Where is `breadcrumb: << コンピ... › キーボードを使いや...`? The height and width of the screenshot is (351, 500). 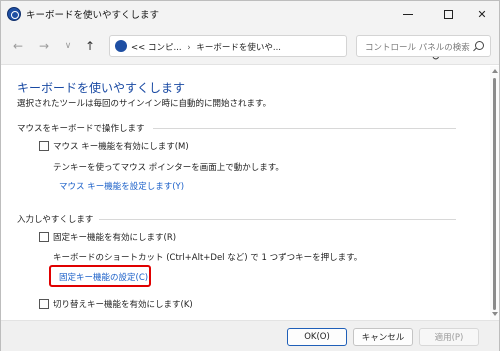 breadcrumb: << コンピ... › キーボードを使いや... is located at coordinates (206, 47).